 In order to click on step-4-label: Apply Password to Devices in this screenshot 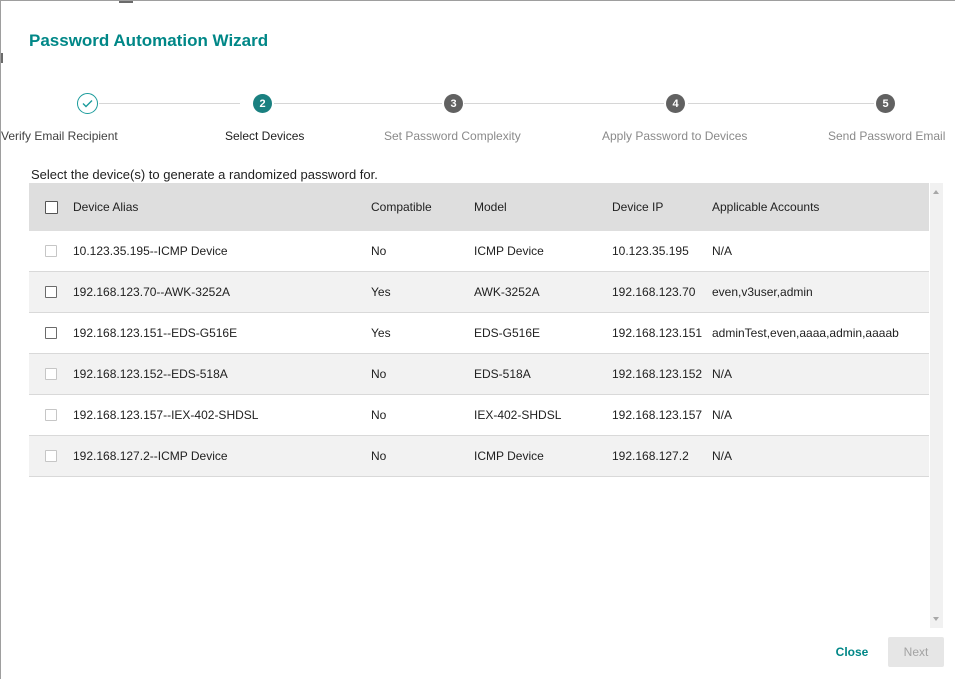, I will do `click(675, 136)`.